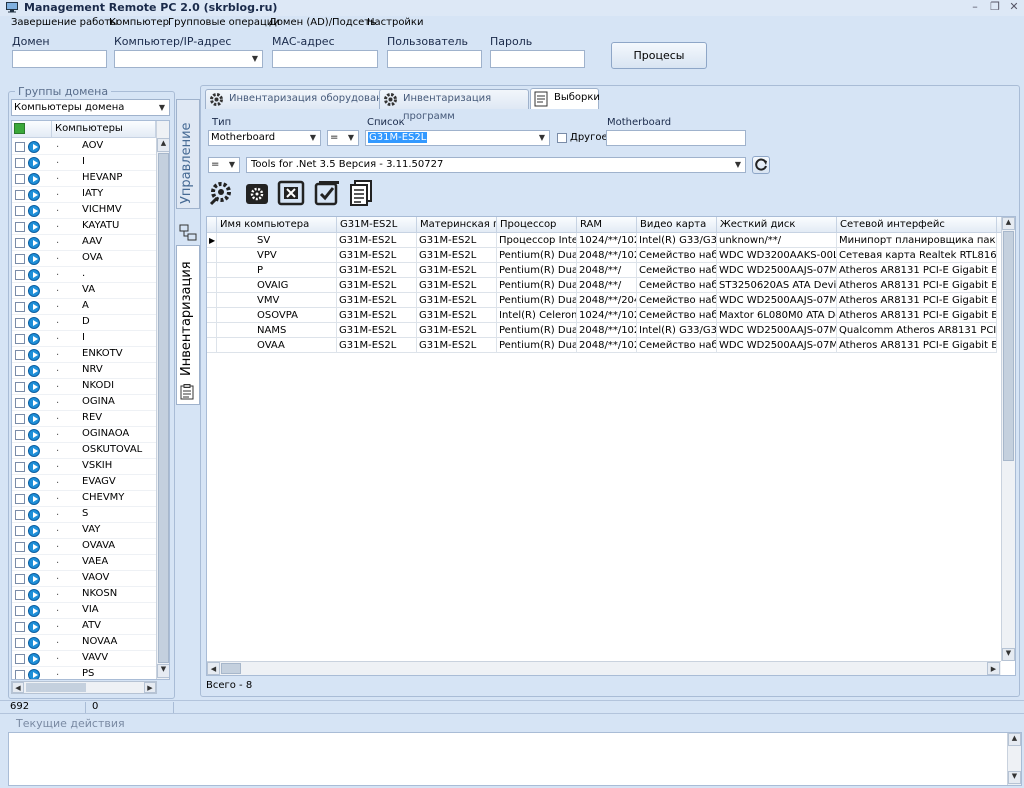 The image size is (1024, 788). I want to click on table-cell: OVAIG, so click(277, 285).